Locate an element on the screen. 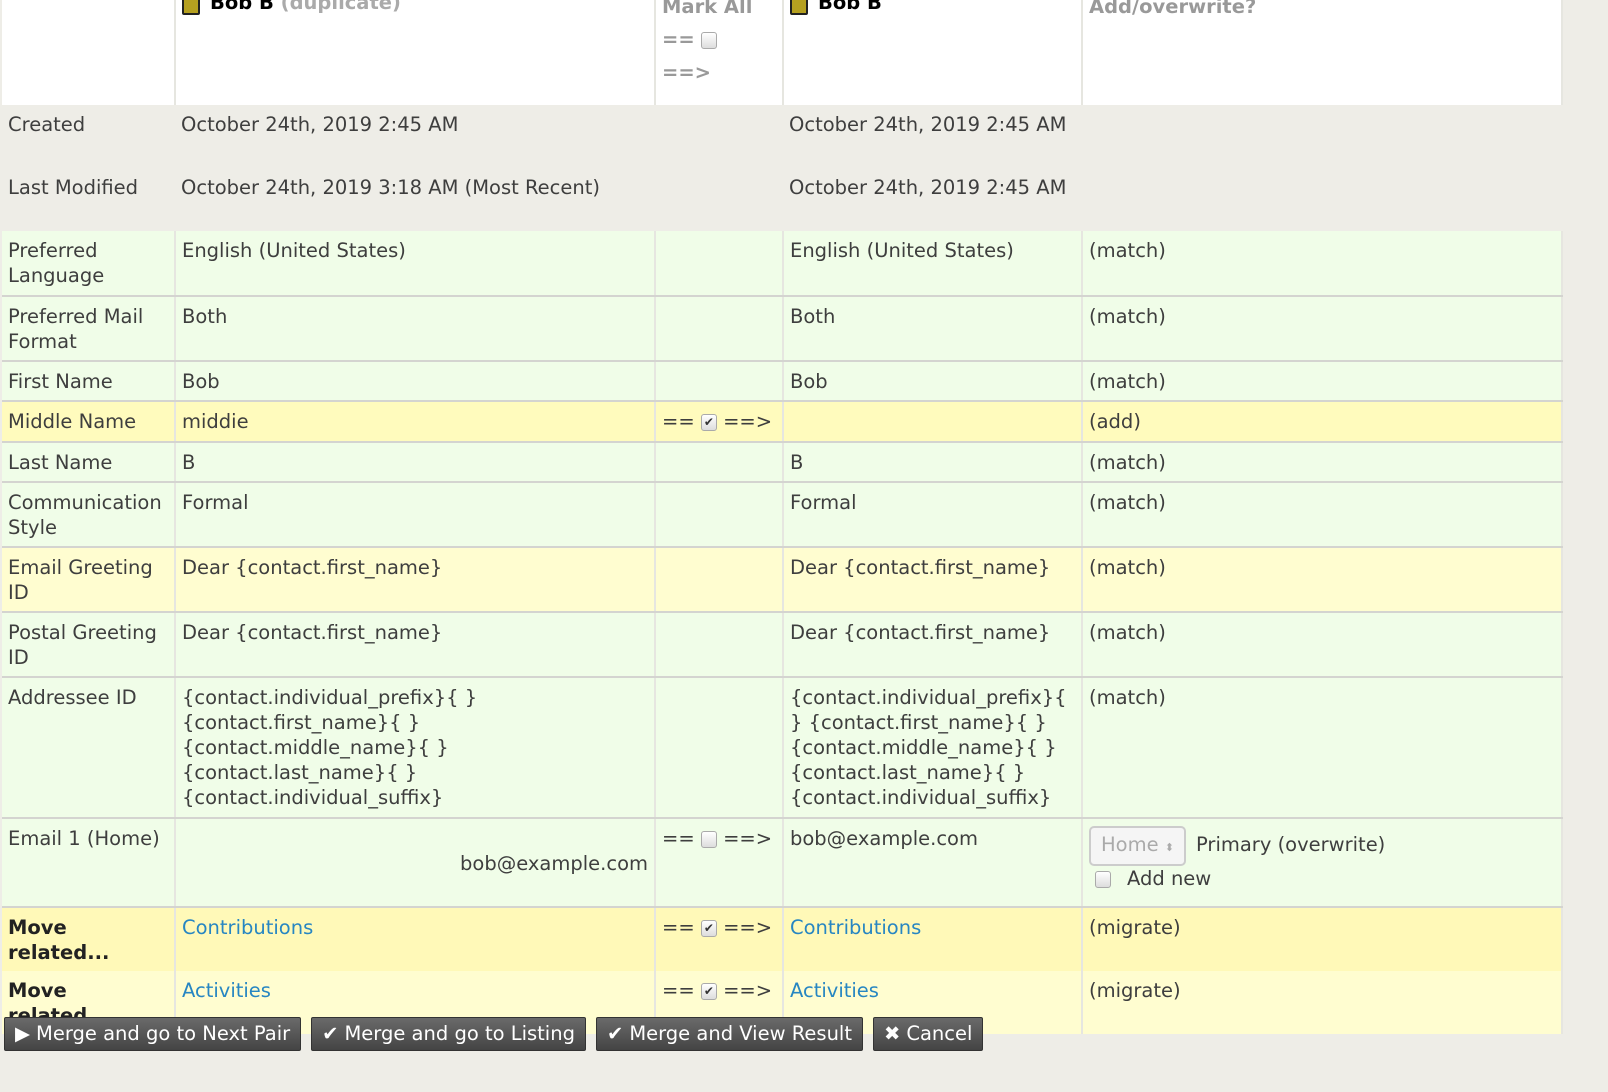  field-label: Preferred Mail Format is located at coordinates (89, 329).